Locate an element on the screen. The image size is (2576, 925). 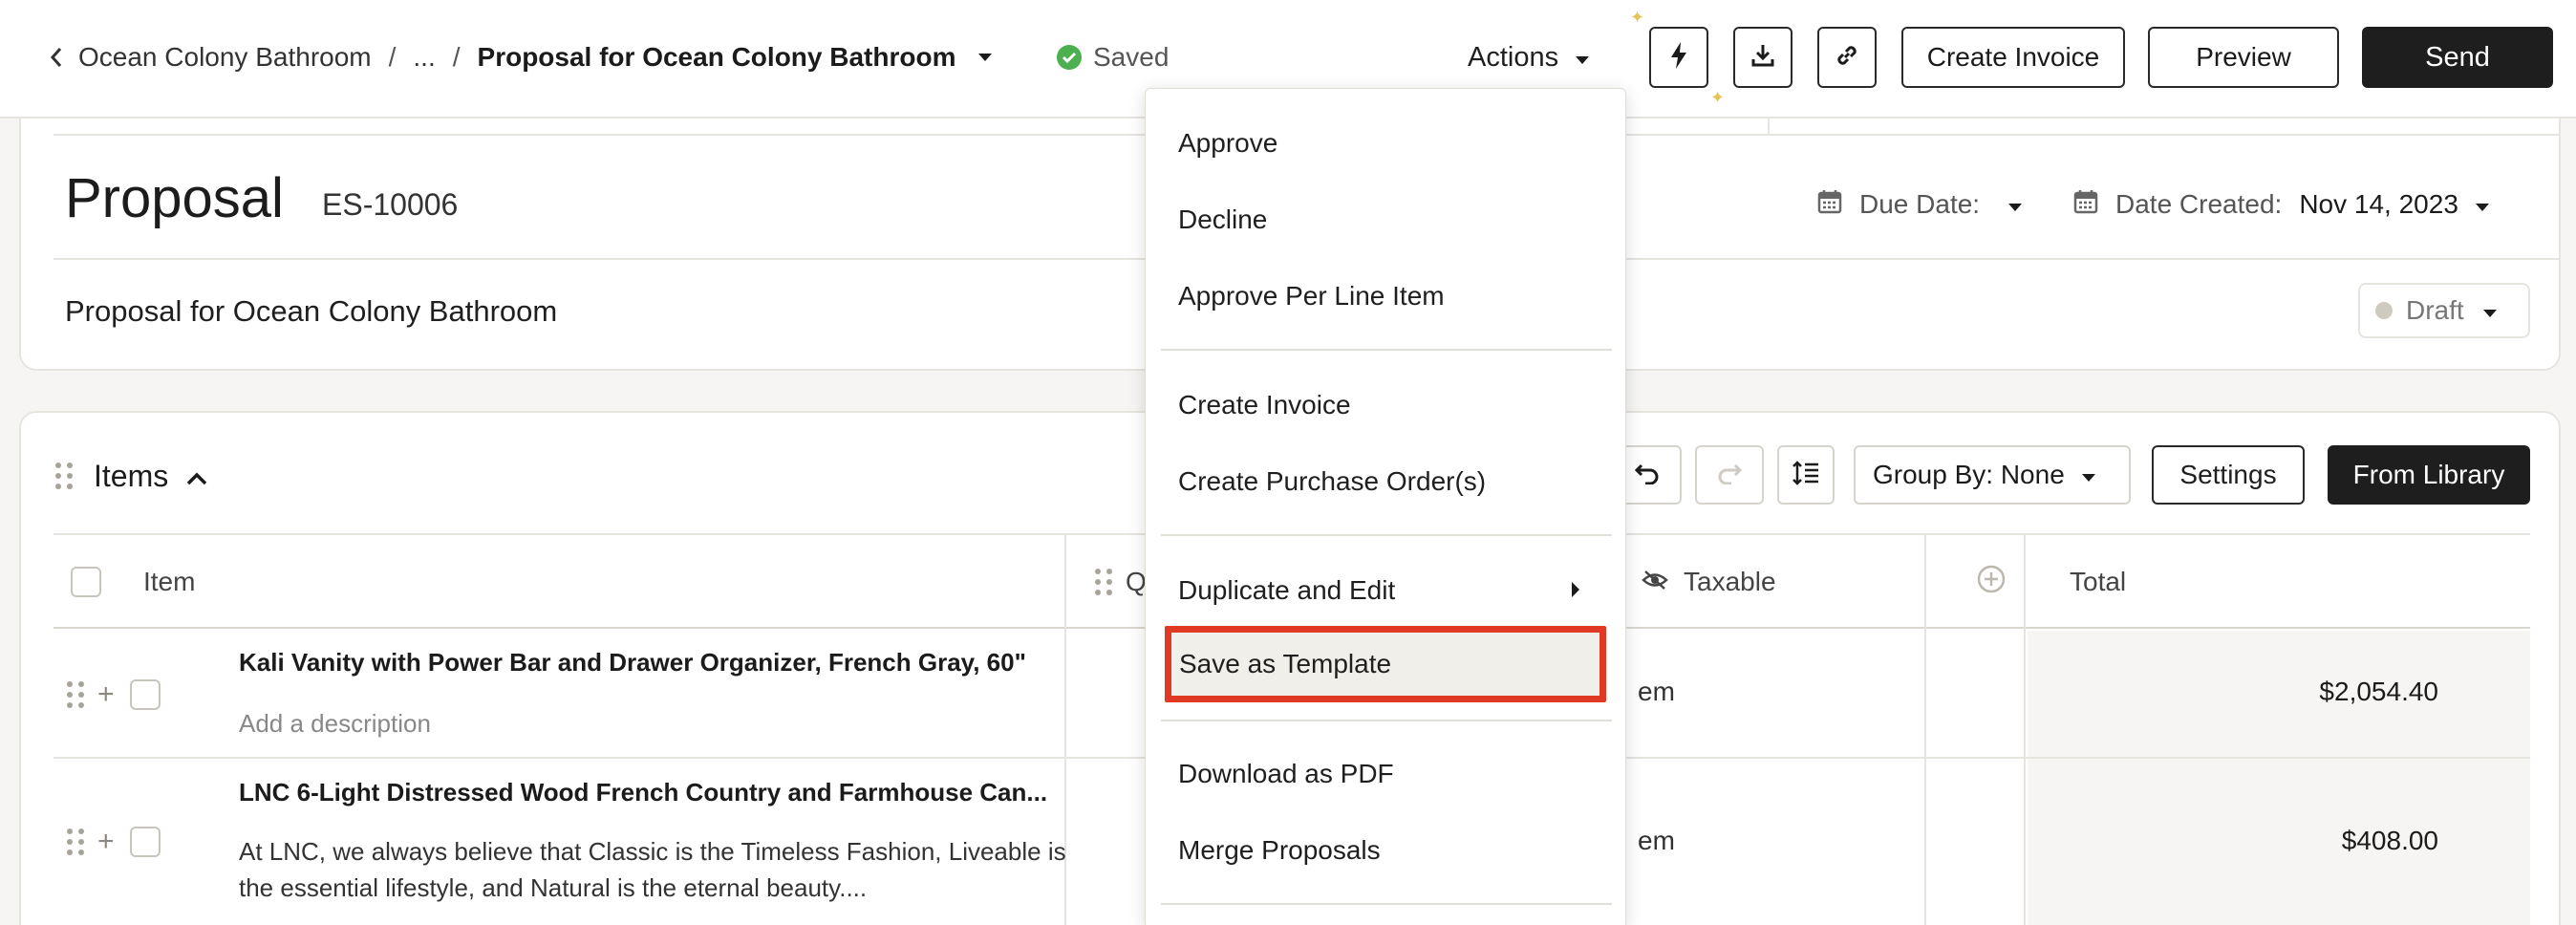
items-title: Items is located at coordinates (131, 475).